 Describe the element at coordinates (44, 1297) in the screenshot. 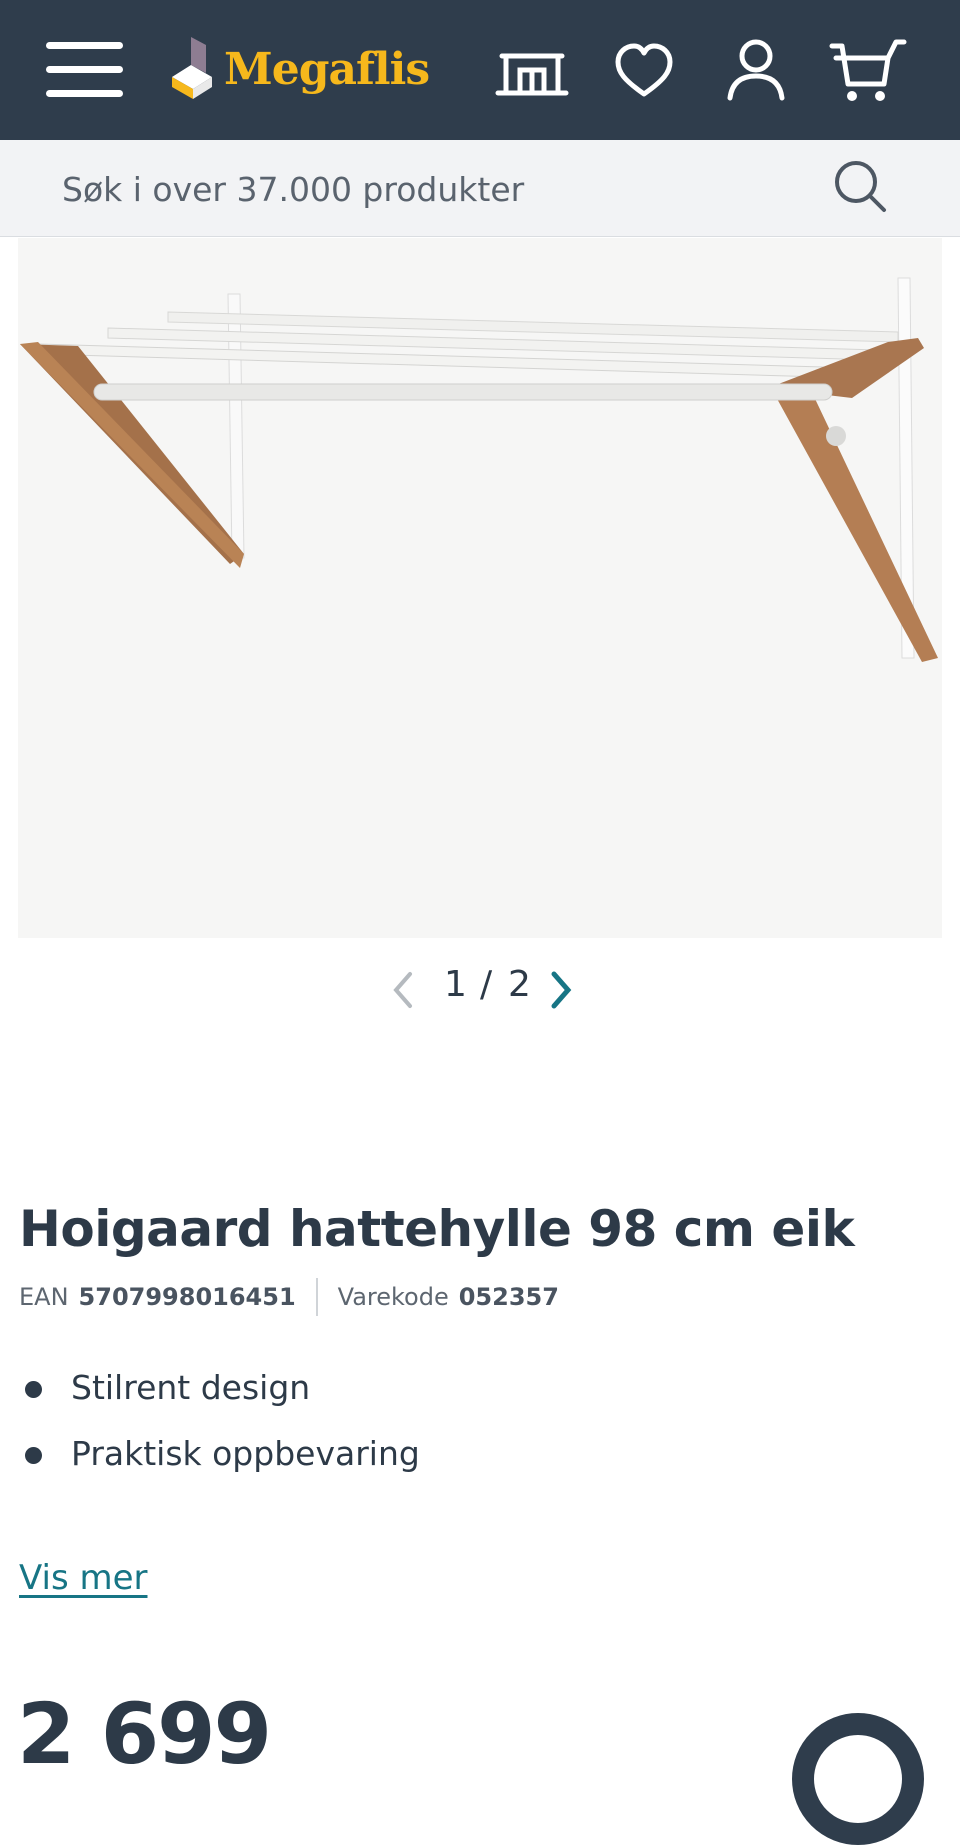

I see `ean-label: EAN` at that location.